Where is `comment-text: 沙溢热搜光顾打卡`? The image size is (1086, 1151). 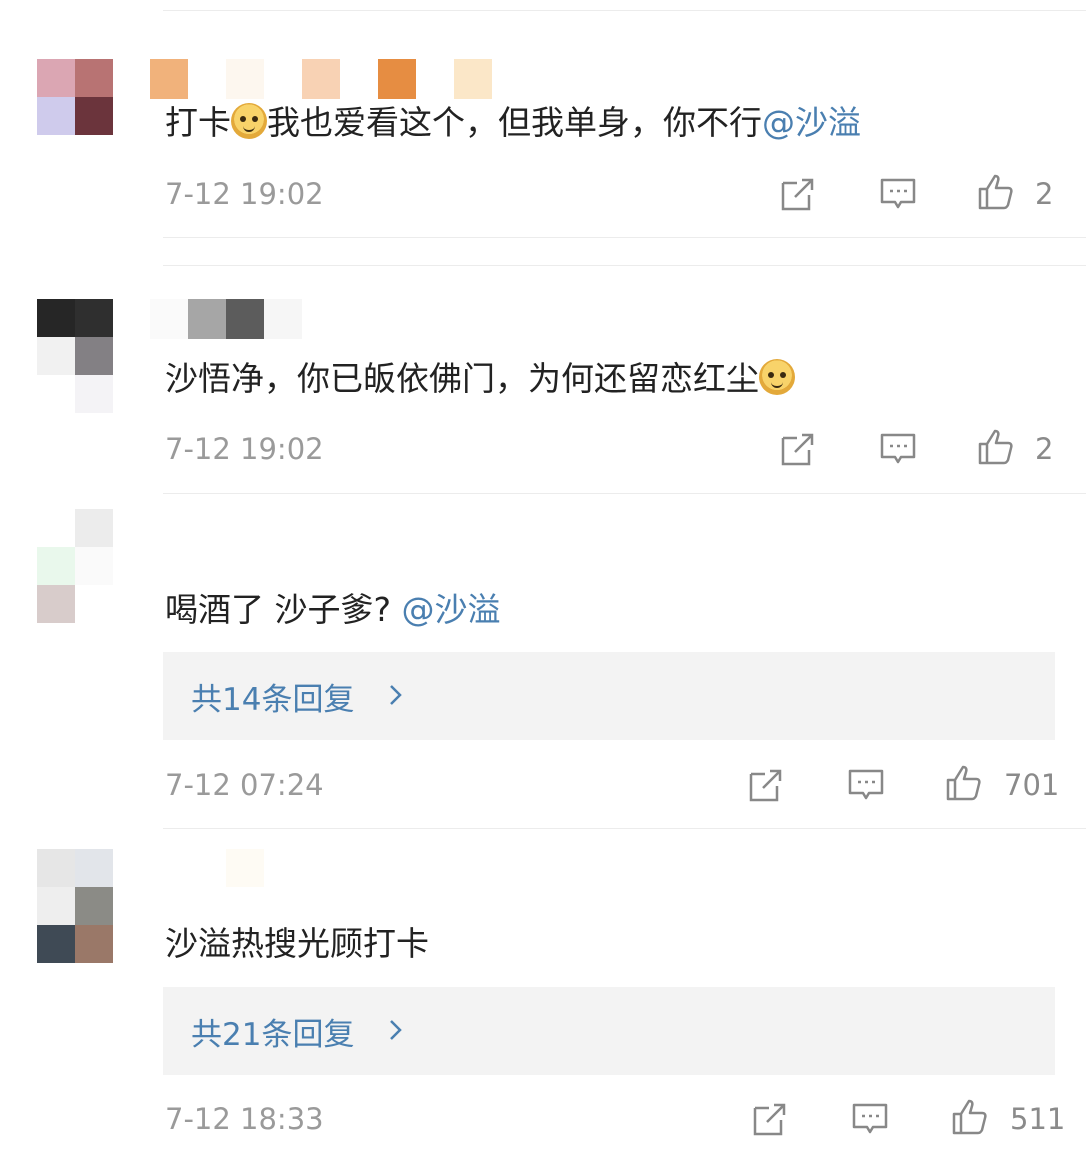 comment-text: 沙溢热搜光顾打卡 is located at coordinates (297, 944).